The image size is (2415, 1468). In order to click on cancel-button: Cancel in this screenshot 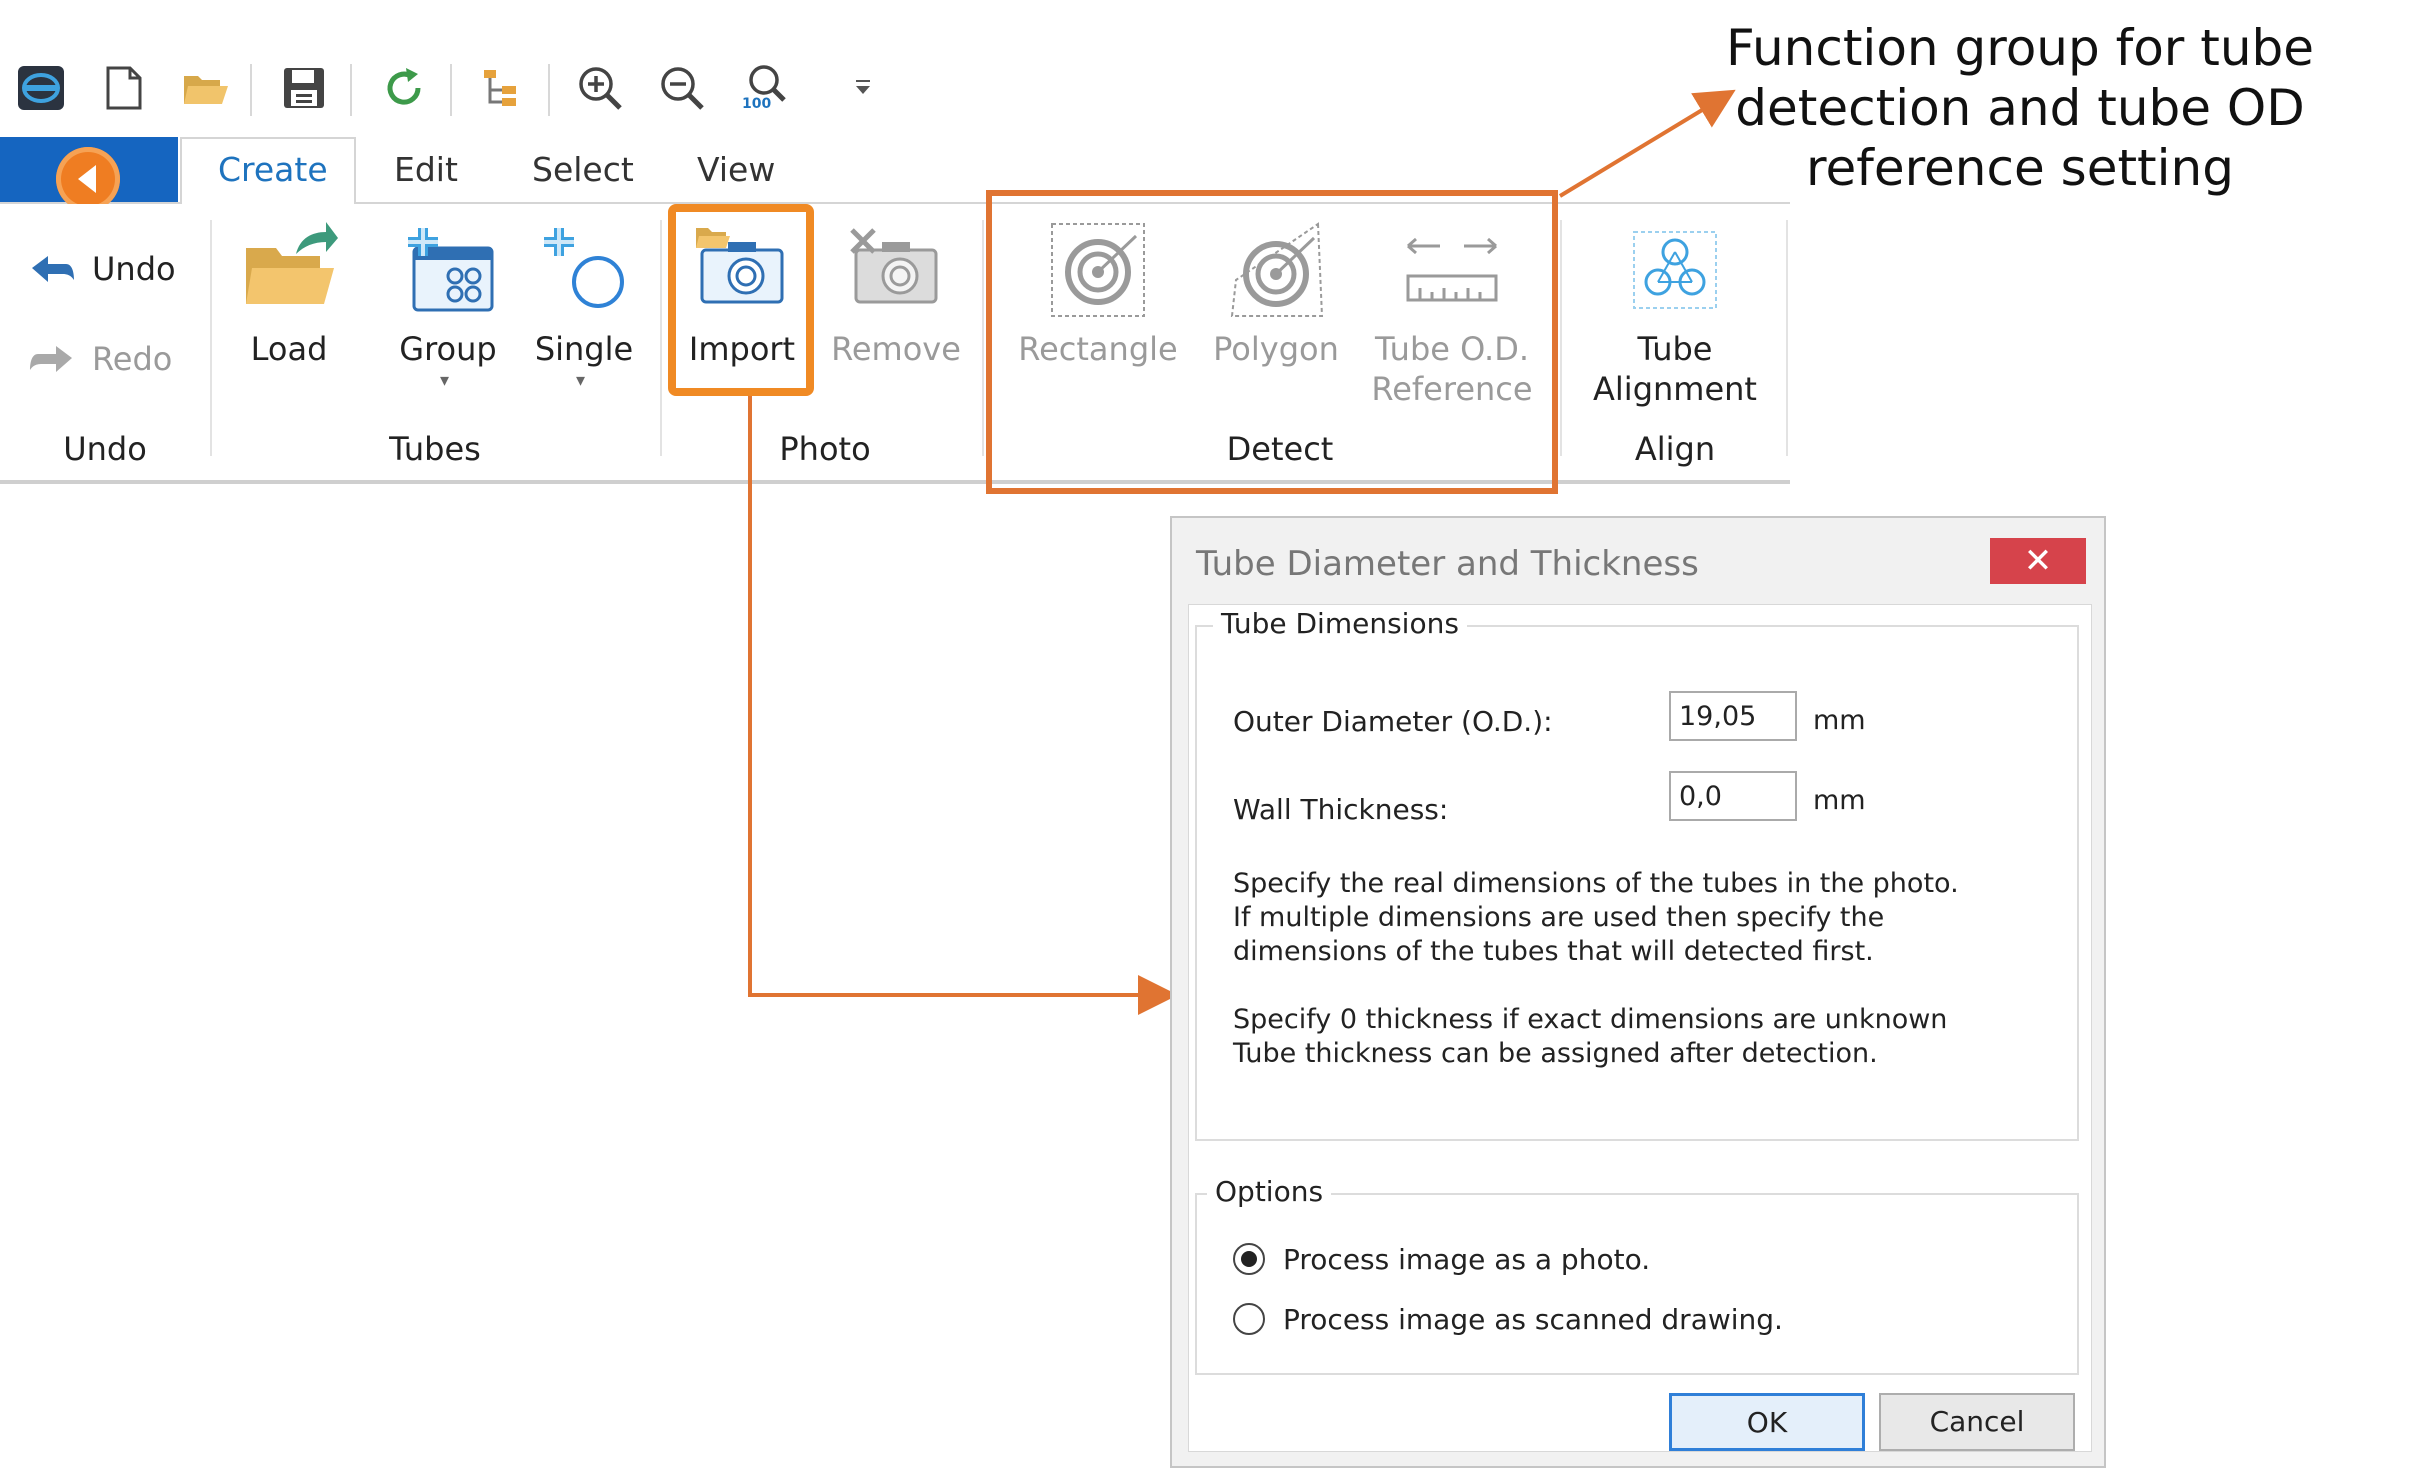, I will do `click(1977, 1422)`.